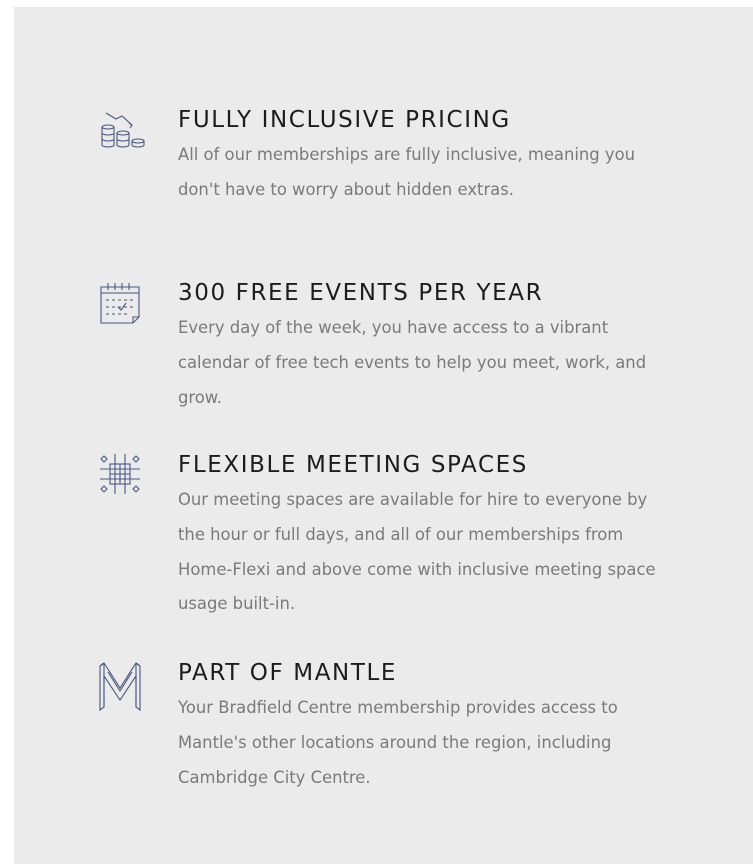  I want to click on mantle-m-logo-icon, so click(124, 686).